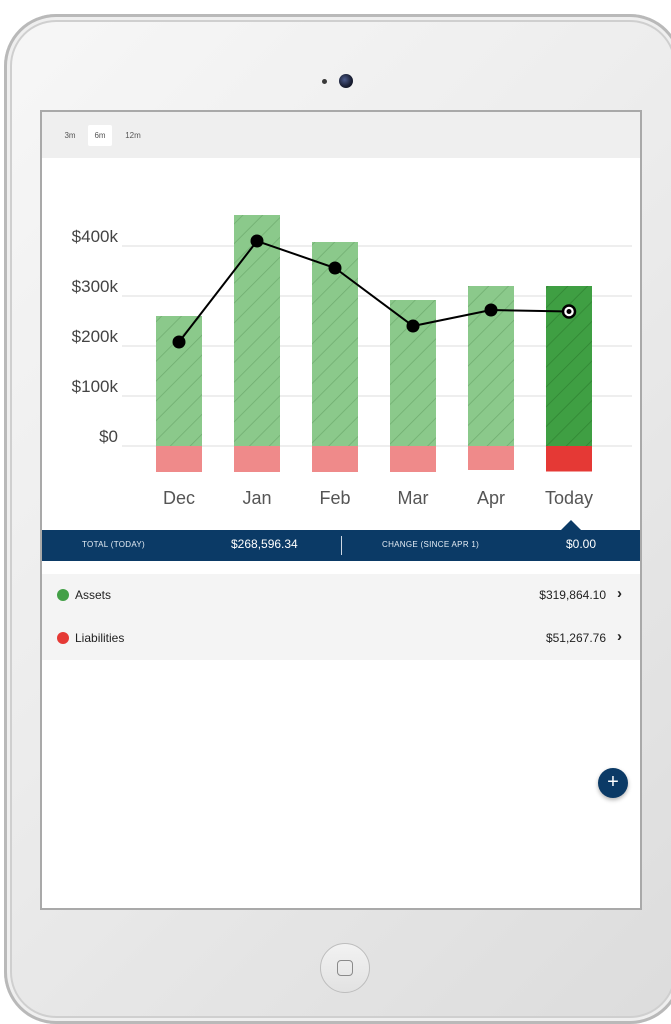 The image size is (671, 1024). I want to click on y-tick-label: $200k, so click(95, 336).